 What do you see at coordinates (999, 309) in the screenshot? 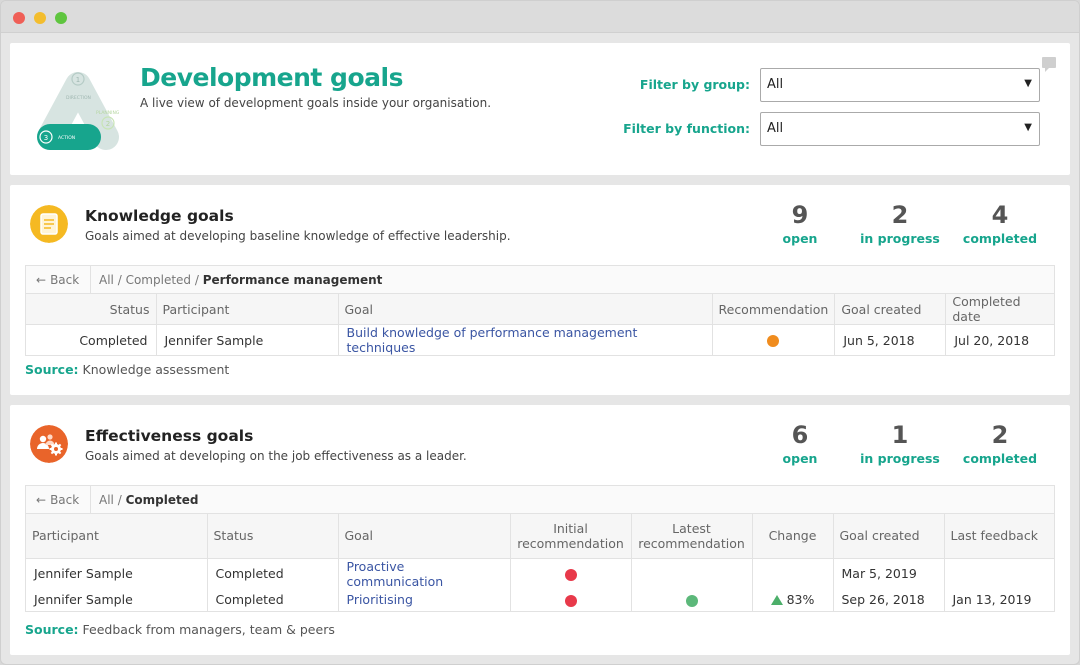
I see `col-completed-date: Completed date` at bounding box center [999, 309].